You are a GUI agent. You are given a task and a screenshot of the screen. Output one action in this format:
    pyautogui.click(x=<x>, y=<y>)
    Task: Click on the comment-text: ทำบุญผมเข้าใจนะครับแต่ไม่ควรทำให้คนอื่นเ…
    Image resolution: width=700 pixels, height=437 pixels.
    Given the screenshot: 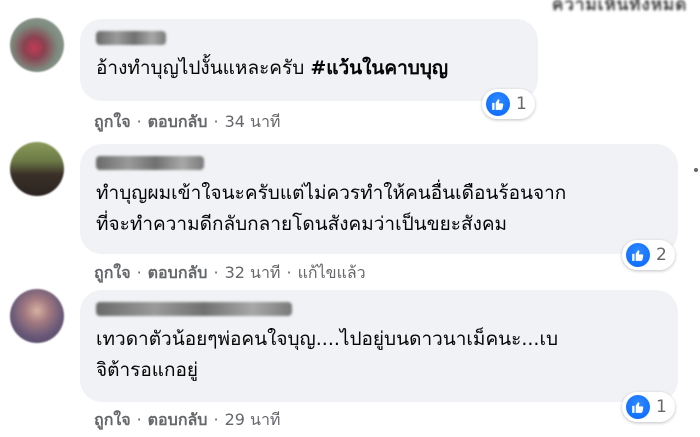 What is the action you would take?
    pyautogui.click(x=331, y=208)
    